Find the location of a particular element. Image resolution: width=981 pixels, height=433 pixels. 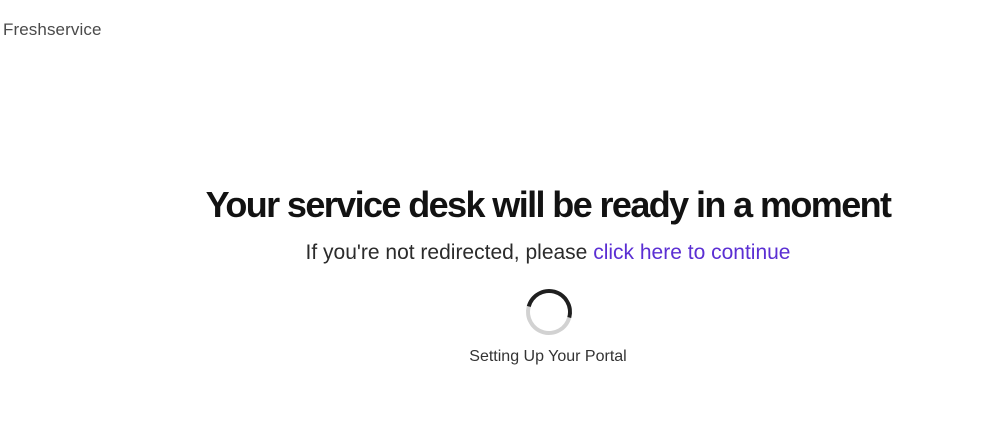

redirect-prefix: If you're not redirected, please is located at coordinates (449, 252).